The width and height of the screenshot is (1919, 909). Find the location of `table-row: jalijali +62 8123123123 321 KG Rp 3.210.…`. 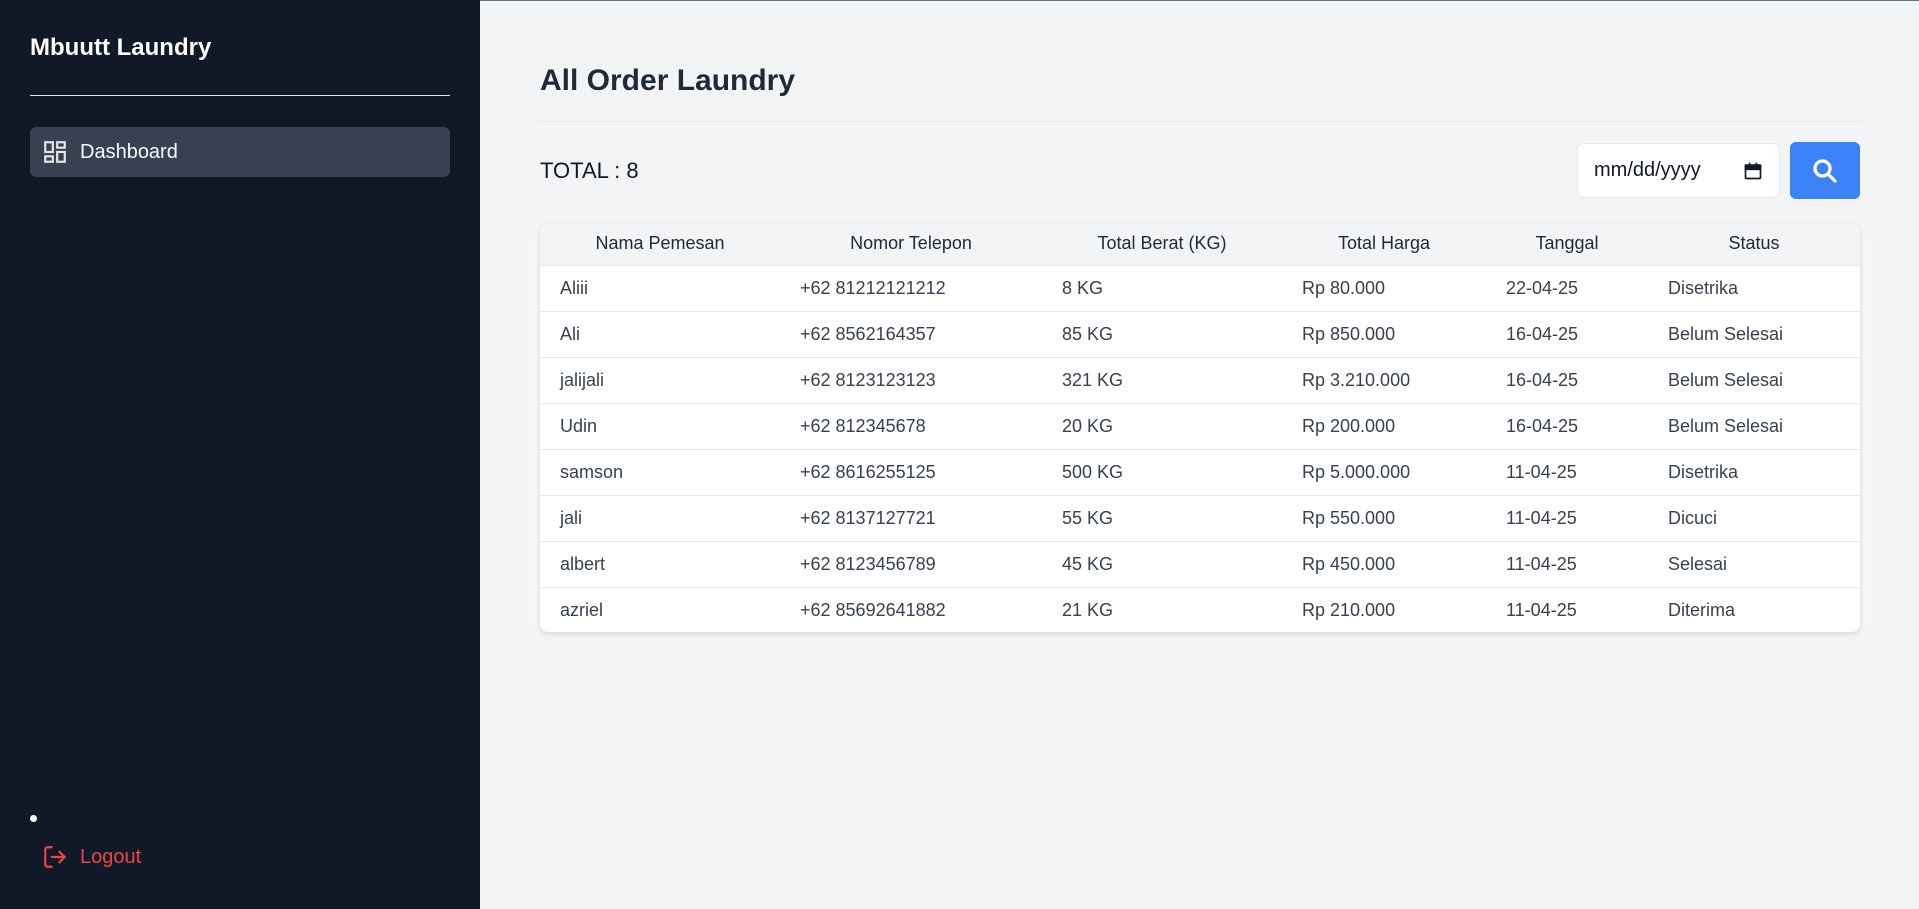

table-row: jalijali +62 8123123123 321 KG Rp 3.210.… is located at coordinates (1200, 380).